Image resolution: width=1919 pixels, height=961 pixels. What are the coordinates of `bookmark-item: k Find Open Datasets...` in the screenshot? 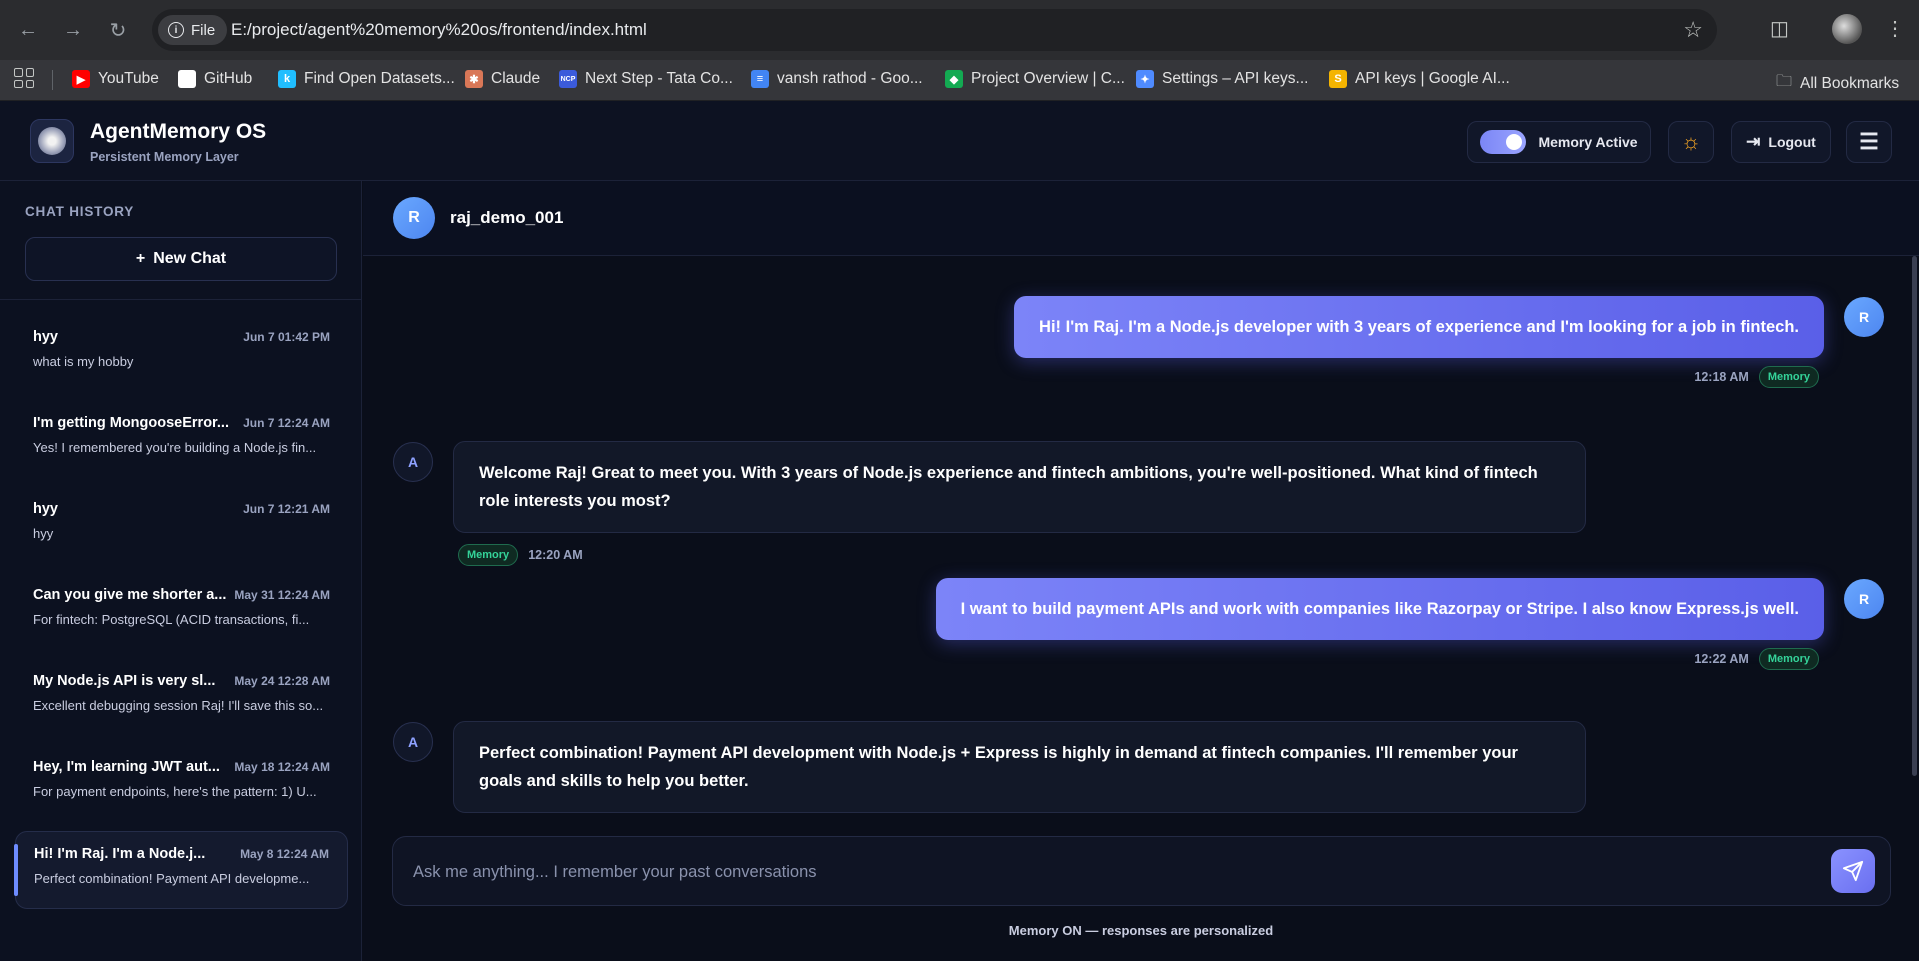 It's located at (366, 79).